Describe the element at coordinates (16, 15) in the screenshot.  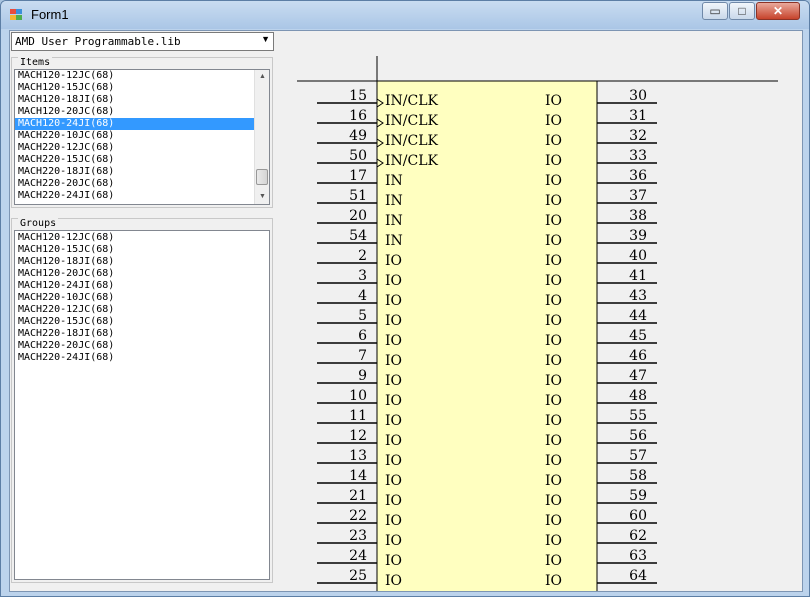
I see `app-icon` at that location.